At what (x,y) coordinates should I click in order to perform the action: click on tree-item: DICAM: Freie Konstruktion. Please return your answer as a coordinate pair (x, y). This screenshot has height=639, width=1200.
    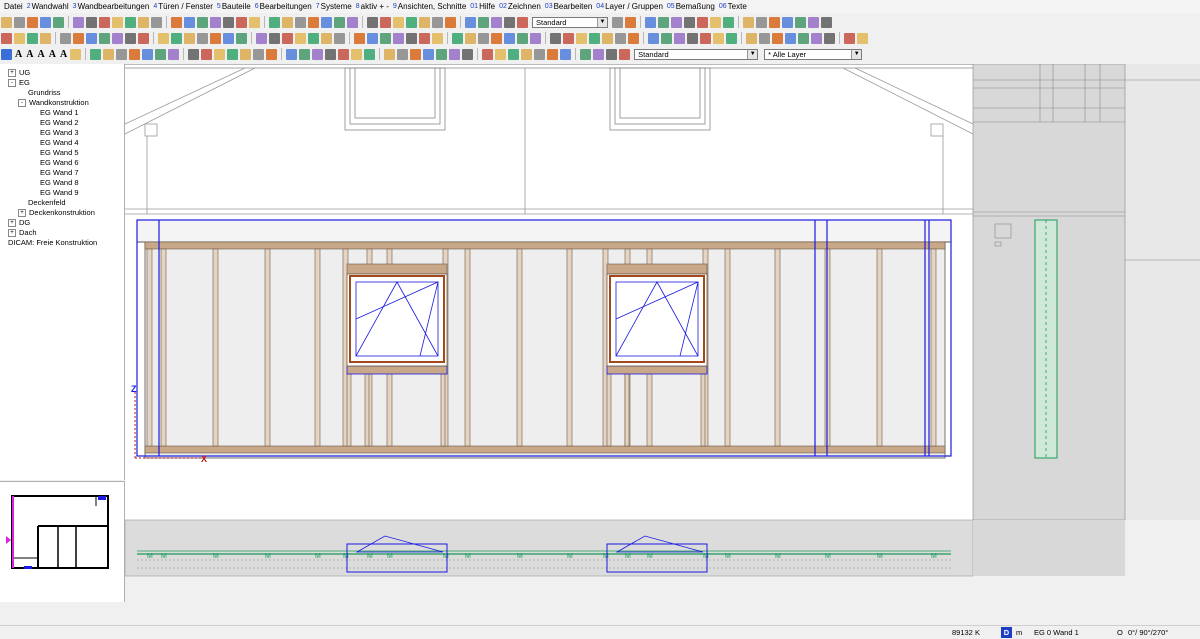
    Looking at the image, I should click on (52, 243).